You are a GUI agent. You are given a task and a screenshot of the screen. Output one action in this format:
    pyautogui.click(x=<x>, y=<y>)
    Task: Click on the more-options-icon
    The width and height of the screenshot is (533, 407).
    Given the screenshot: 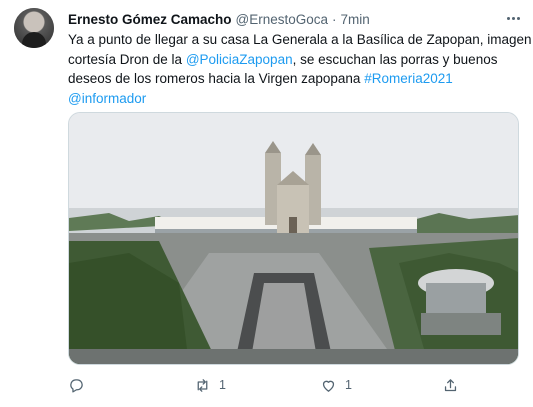 What is the action you would take?
    pyautogui.click(x=513, y=18)
    